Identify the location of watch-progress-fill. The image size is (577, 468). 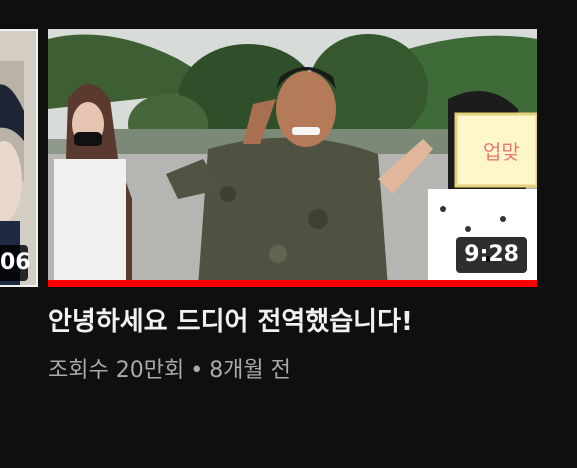
(292, 283).